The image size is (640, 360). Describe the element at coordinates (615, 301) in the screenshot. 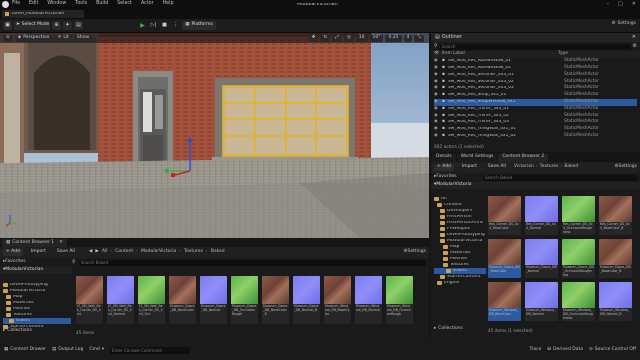

I see `asset-tile: Museum_Window_DB_Normal_B` at that location.